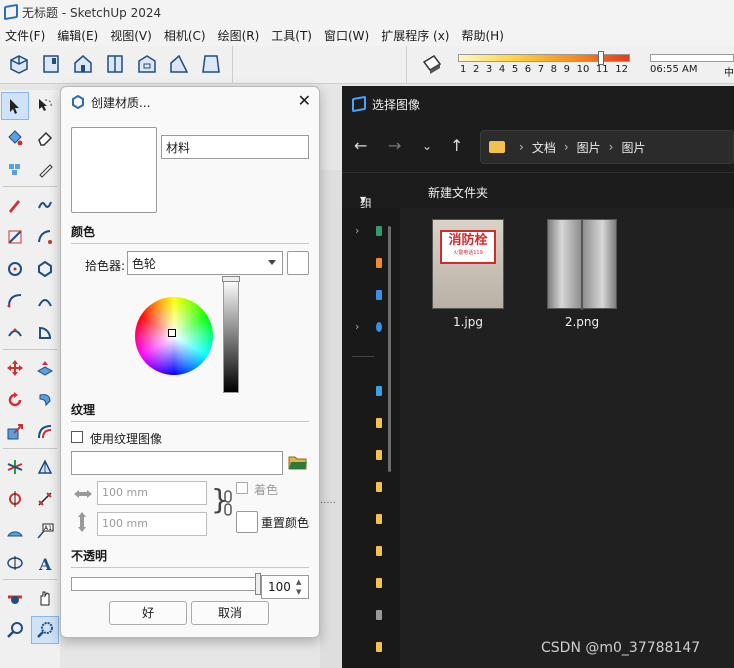  Describe the element at coordinates (15, 368) in the screenshot. I see `move-tool-icon` at that location.